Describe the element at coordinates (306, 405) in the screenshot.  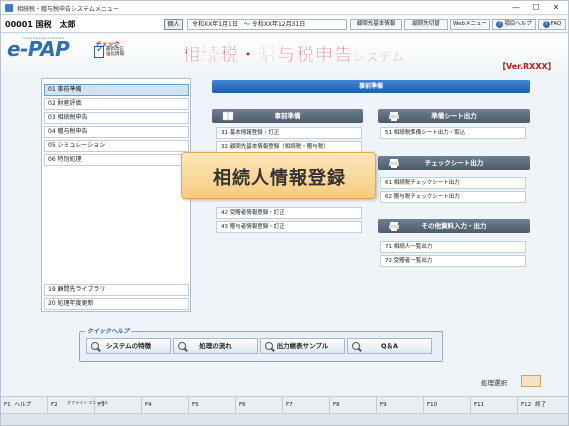
I see `fkey-f7: F7` at that location.